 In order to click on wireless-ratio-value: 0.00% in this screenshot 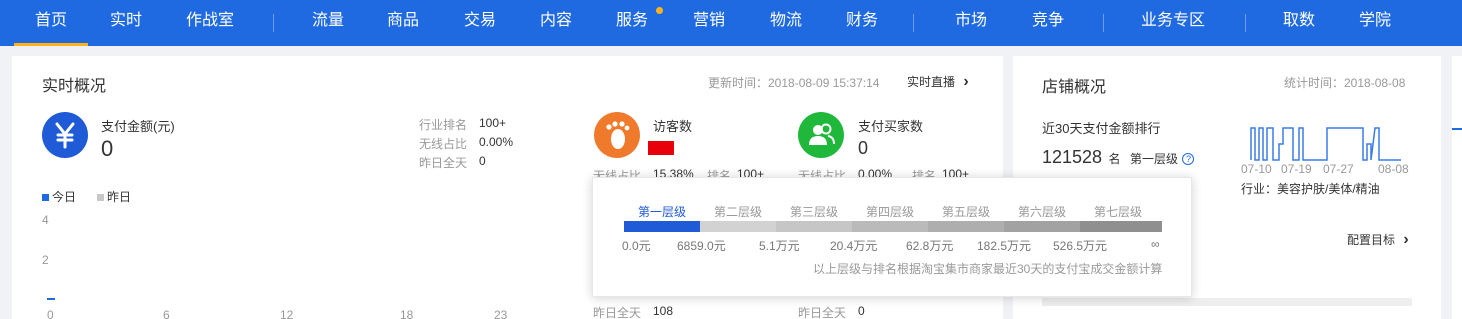, I will do `click(496, 142)`.